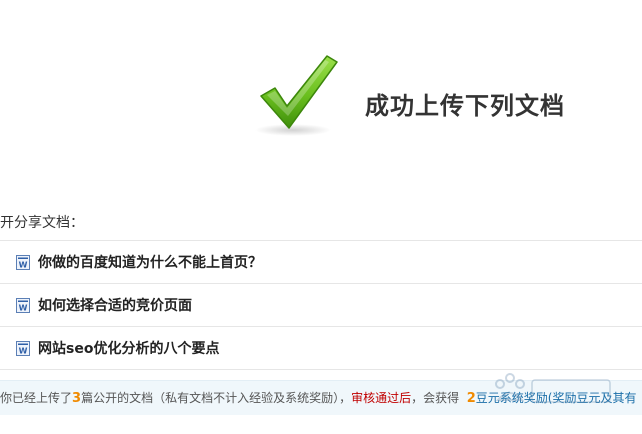  Describe the element at coordinates (465, 106) in the screenshot. I see `success-title: 成功上传下列文档` at that location.